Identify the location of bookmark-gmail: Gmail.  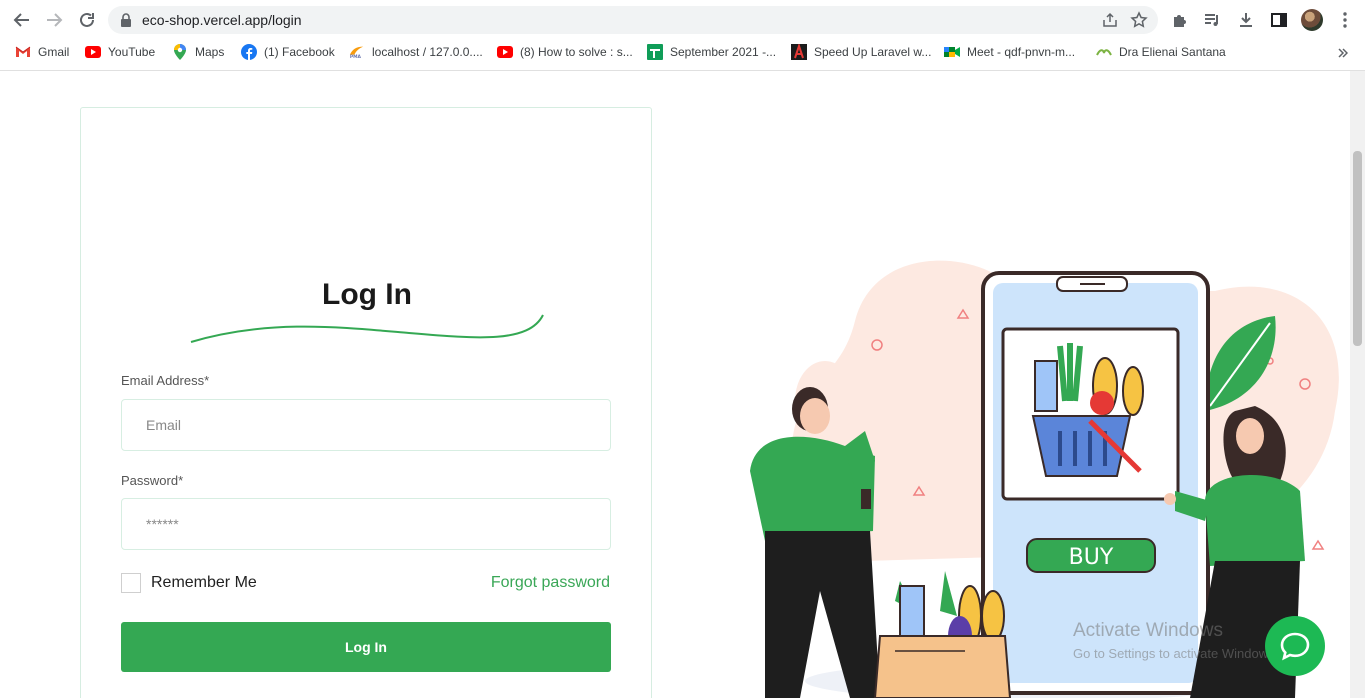
(42, 52).